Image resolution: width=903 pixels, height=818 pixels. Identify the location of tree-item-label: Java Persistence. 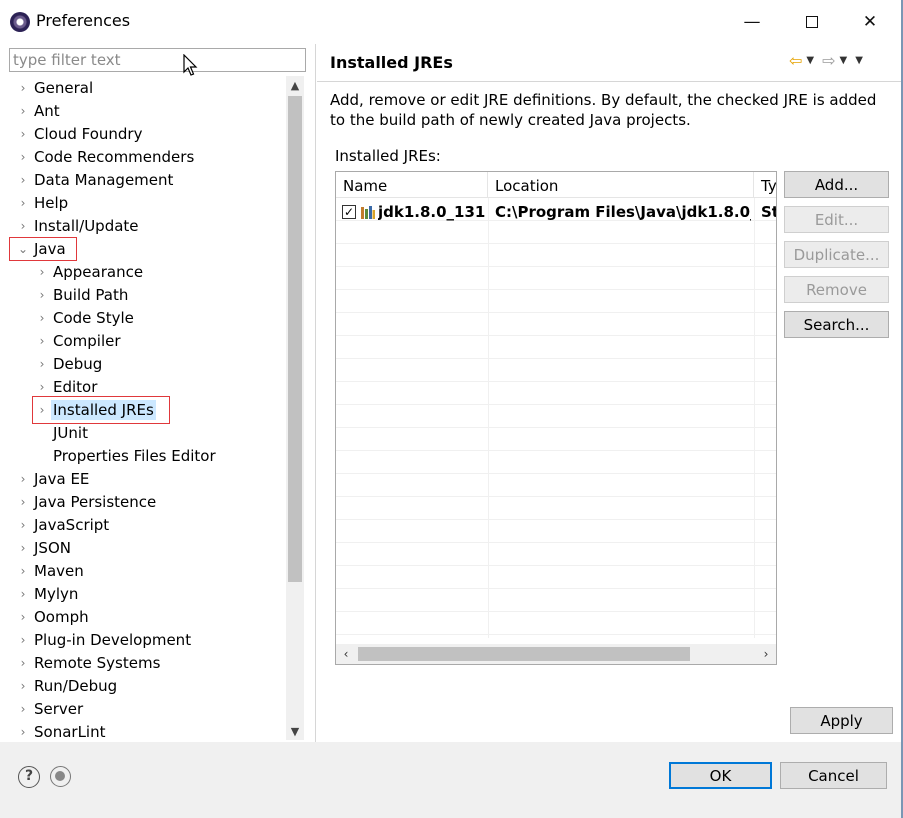
(95, 501).